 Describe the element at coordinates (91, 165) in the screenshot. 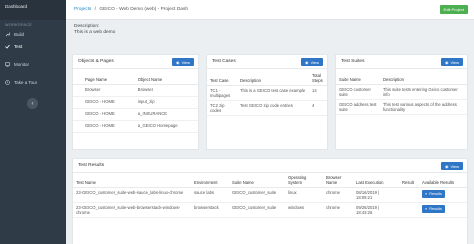

I see `card-title: Test Results` at that location.